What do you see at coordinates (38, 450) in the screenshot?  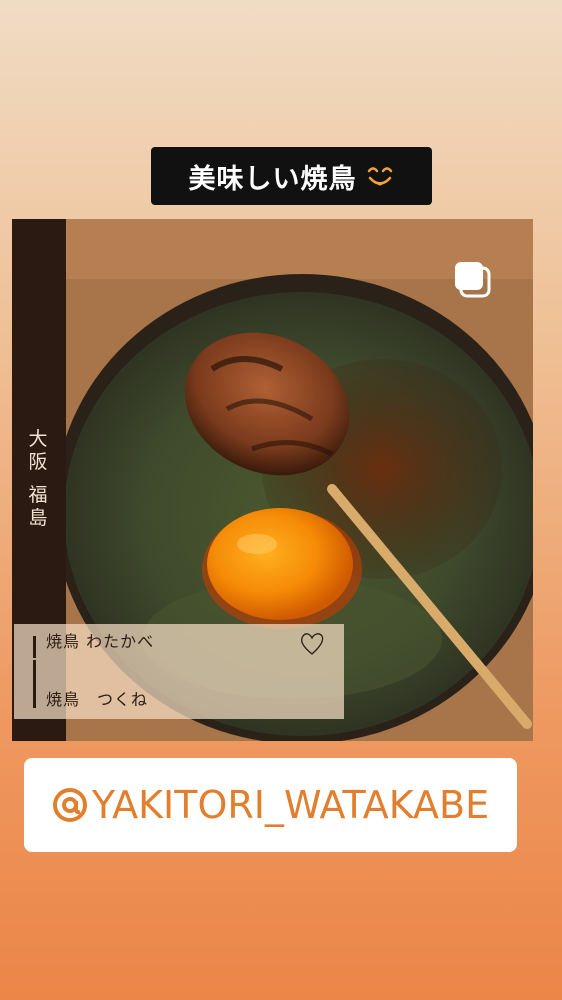 I see `side-label-line1: 大阪` at bounding box center [38, 450].